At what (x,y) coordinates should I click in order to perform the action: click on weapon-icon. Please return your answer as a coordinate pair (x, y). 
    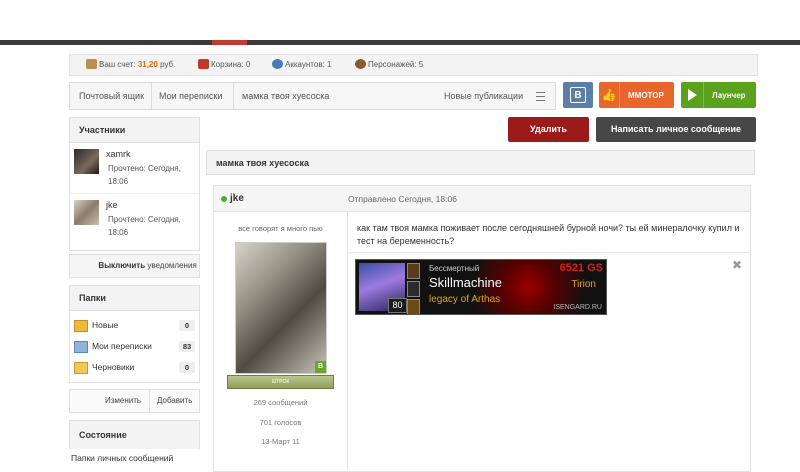
    Looking at the image, I should click on (413, 306).